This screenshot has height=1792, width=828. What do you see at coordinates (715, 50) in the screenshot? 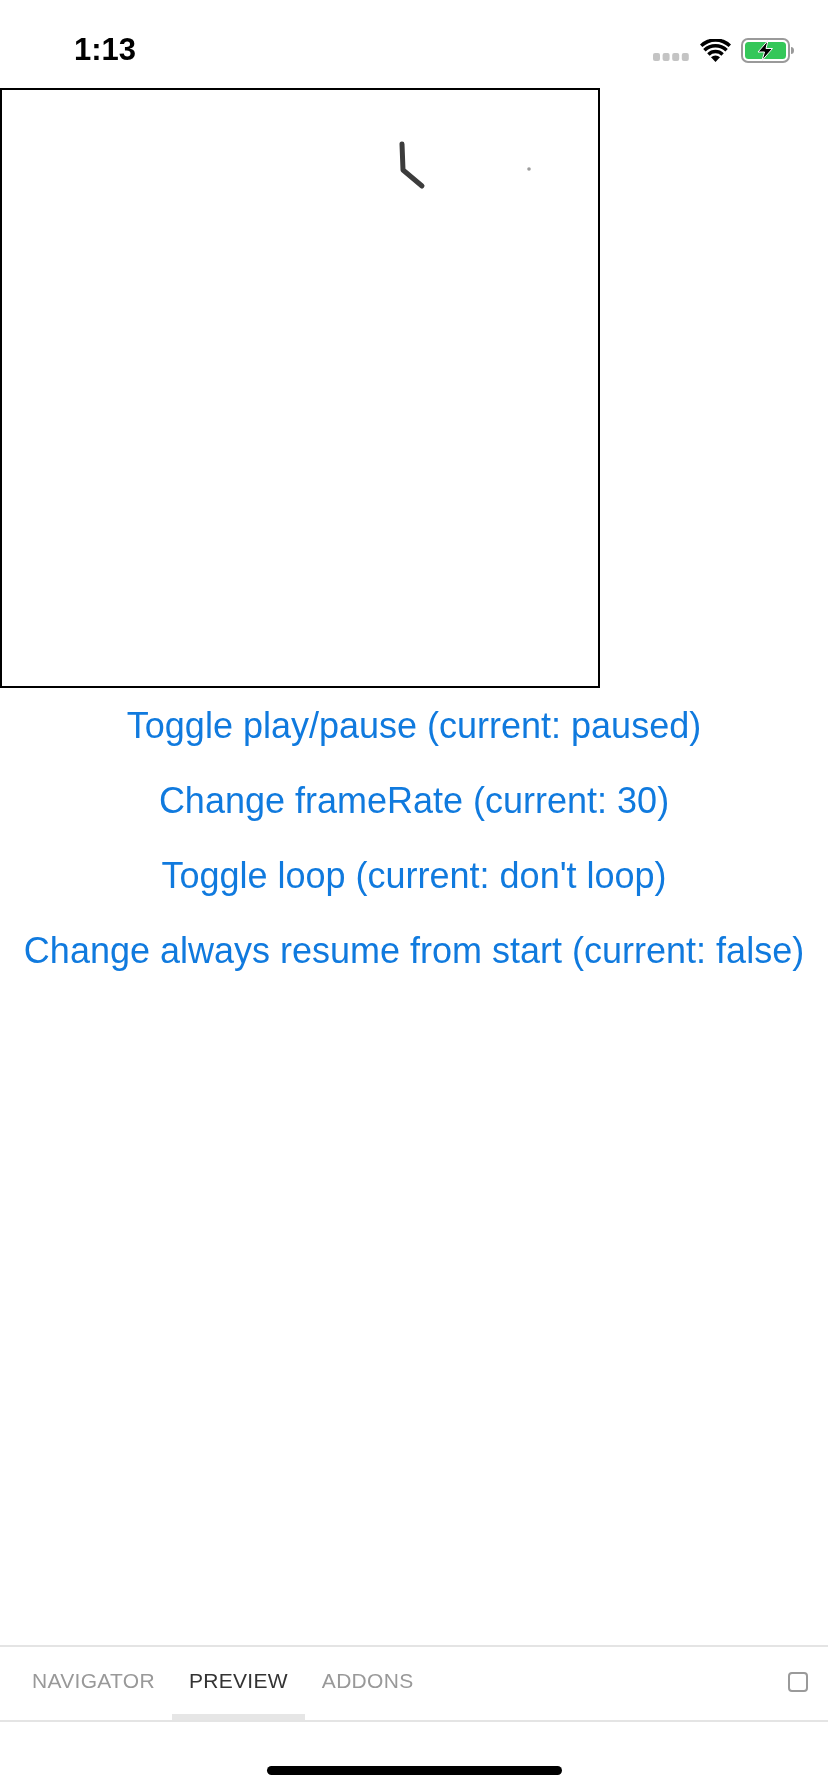
I see `wifi-icon` at bounding box center [715, 50].